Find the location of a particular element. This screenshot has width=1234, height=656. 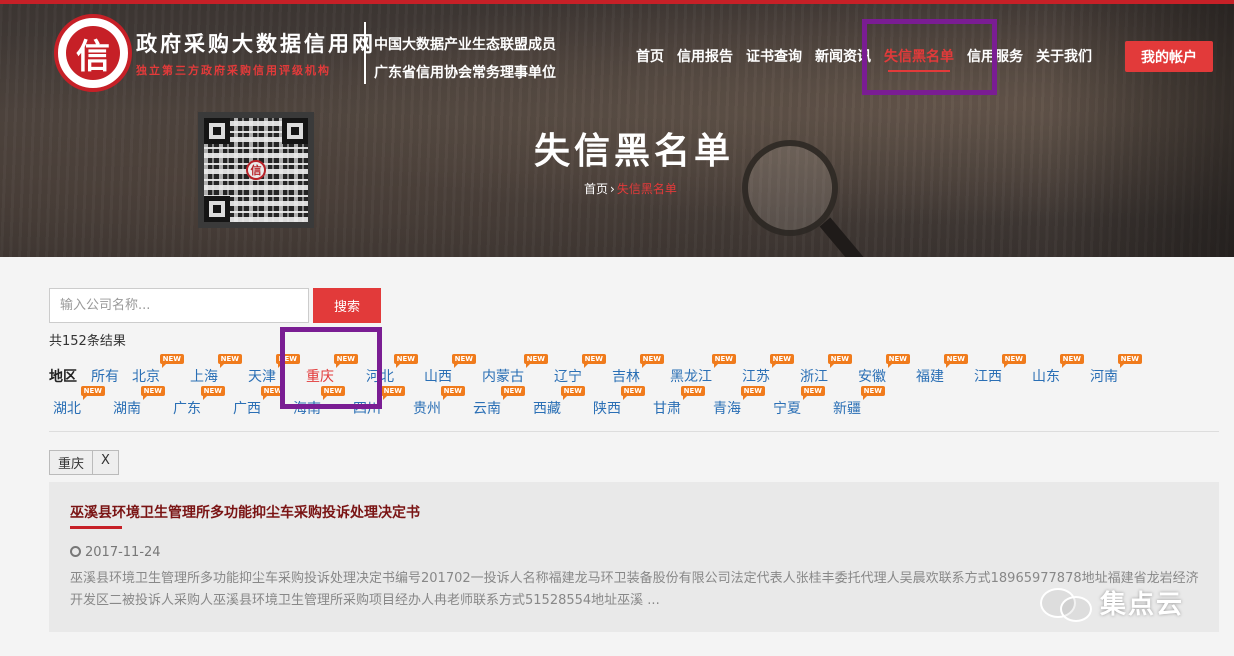

region-label-text: 贵州 is located at coordinates (427, 409).